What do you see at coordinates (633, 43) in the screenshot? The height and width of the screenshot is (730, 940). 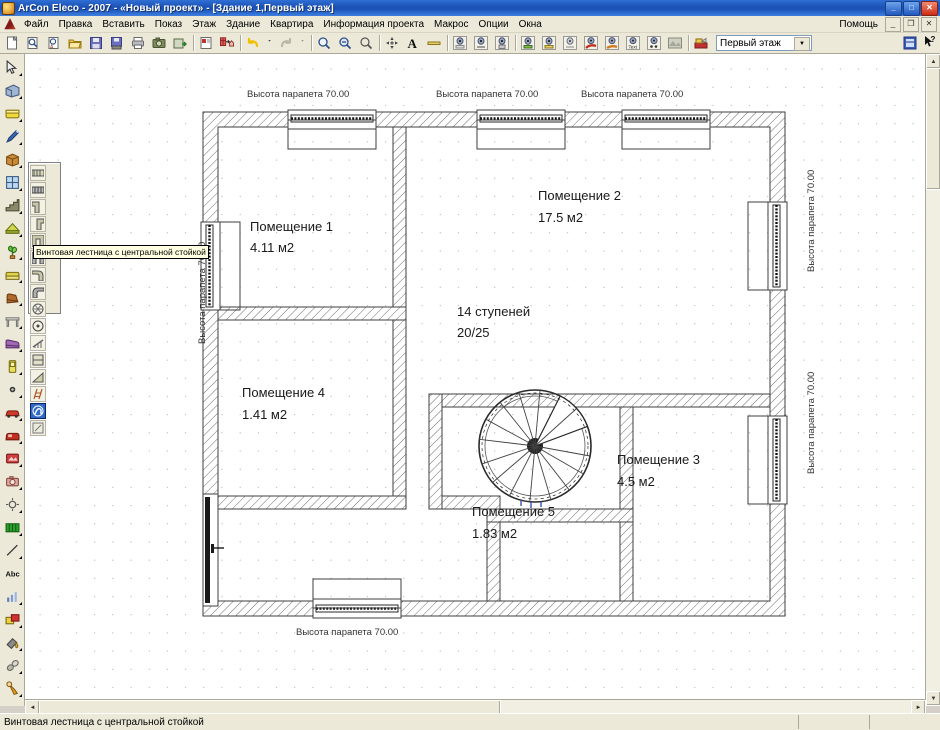 I see `view-text-icon: Text` at bounding box center [633, 43].